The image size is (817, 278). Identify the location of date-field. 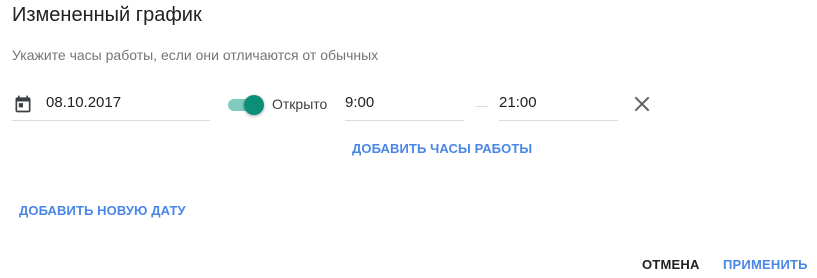
(111, 103).